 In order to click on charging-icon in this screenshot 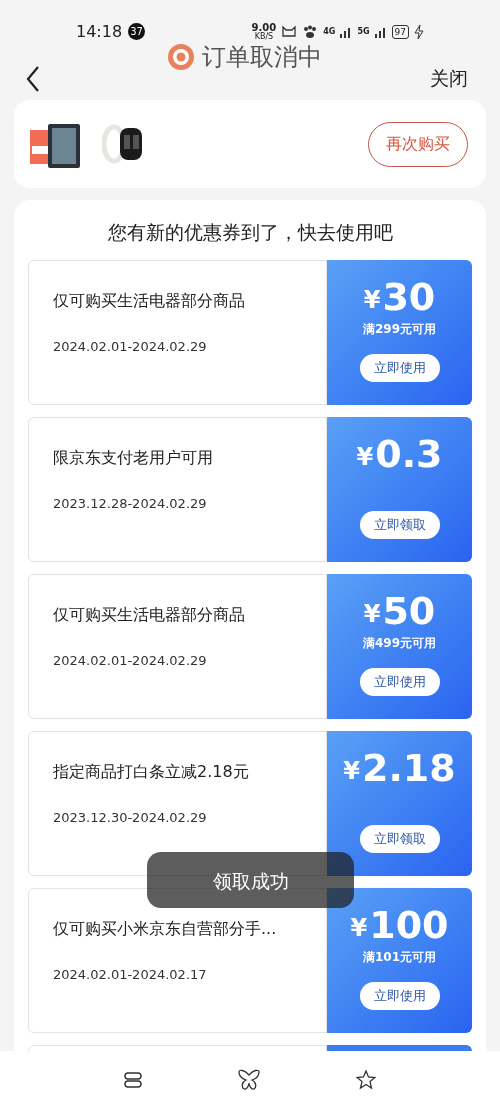, I will do `click(419, 31)`.